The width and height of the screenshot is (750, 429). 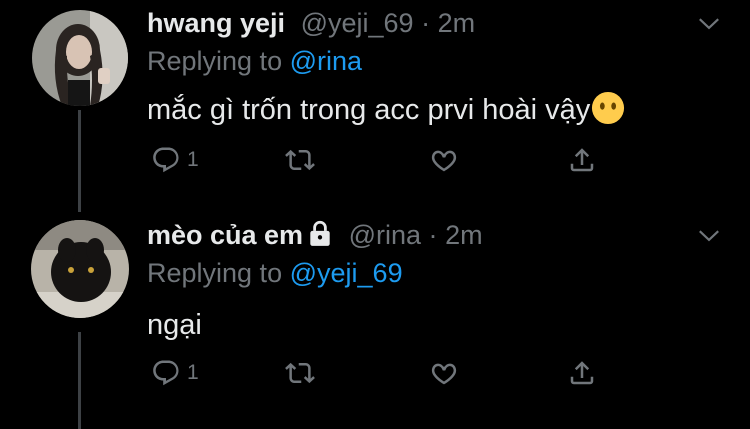 I want to click on tweet-text-content: mắc gì trốn trong acc prvi hoài vậy, so click(x=369, y=110).